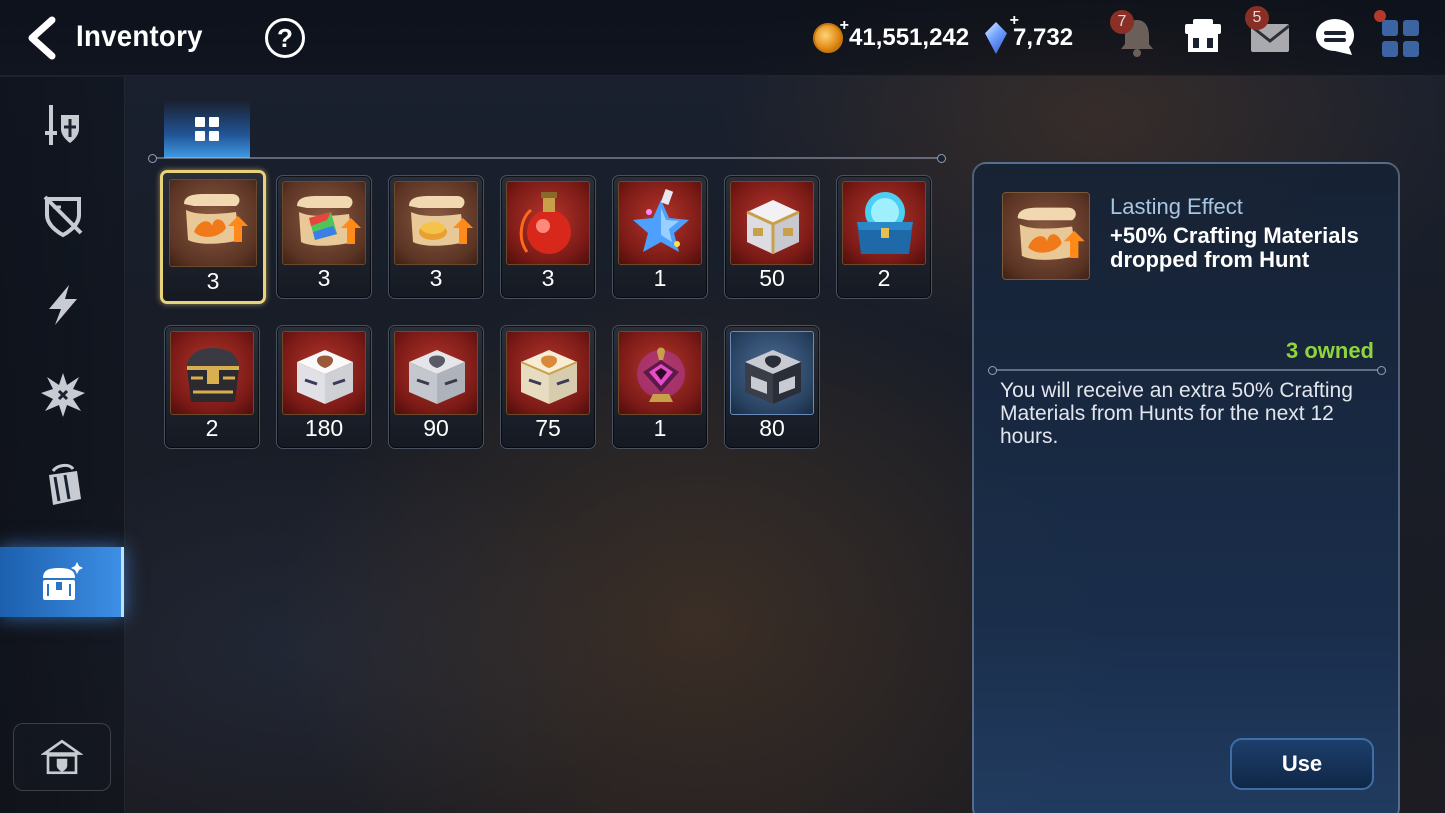  I want to click on help-icon: ?, so click(285, 38).